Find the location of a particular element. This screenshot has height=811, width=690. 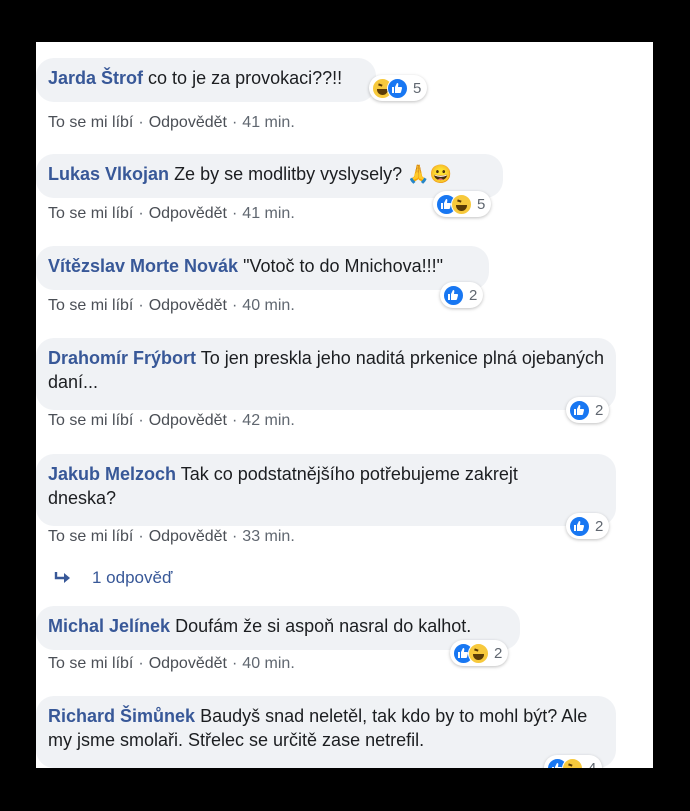

comment-bubble: Jarda Štrof co to je za provokaci??!! is located at coordinates (206, 80).